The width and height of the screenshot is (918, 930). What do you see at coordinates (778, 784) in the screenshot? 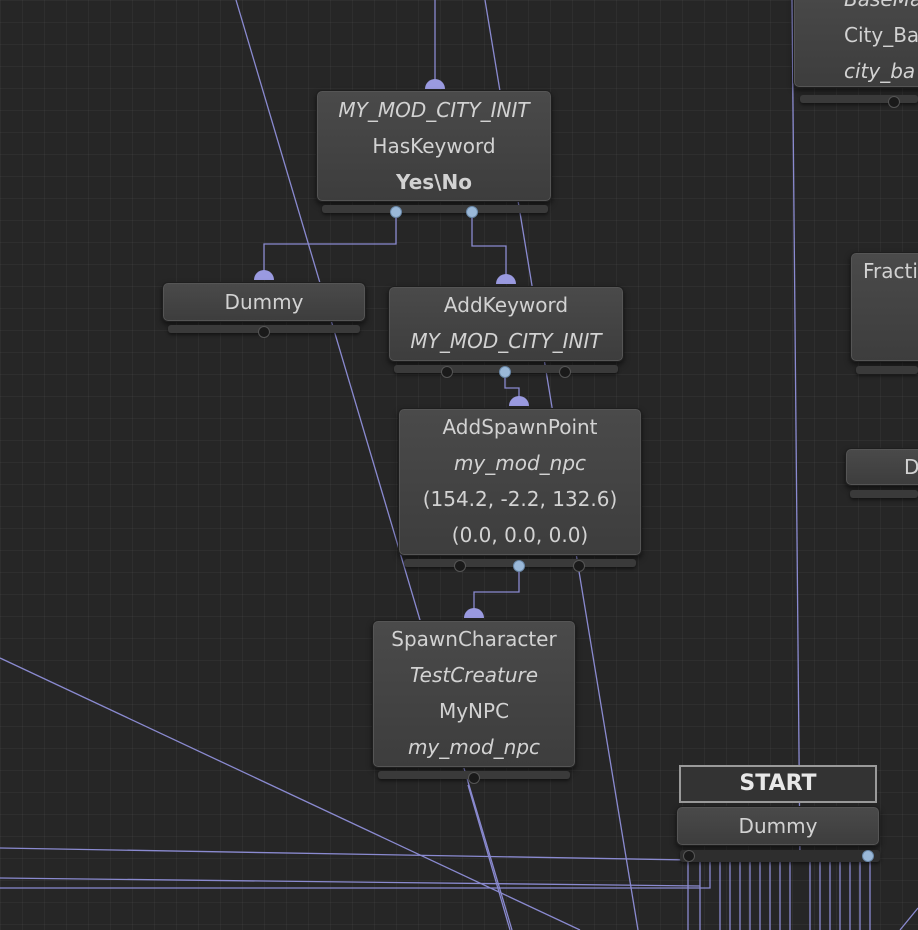
I see `start-label: START` at bounding box center [778, 784].